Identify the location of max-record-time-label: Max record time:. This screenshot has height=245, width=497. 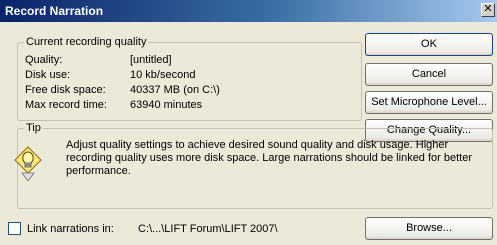
(66, 105).